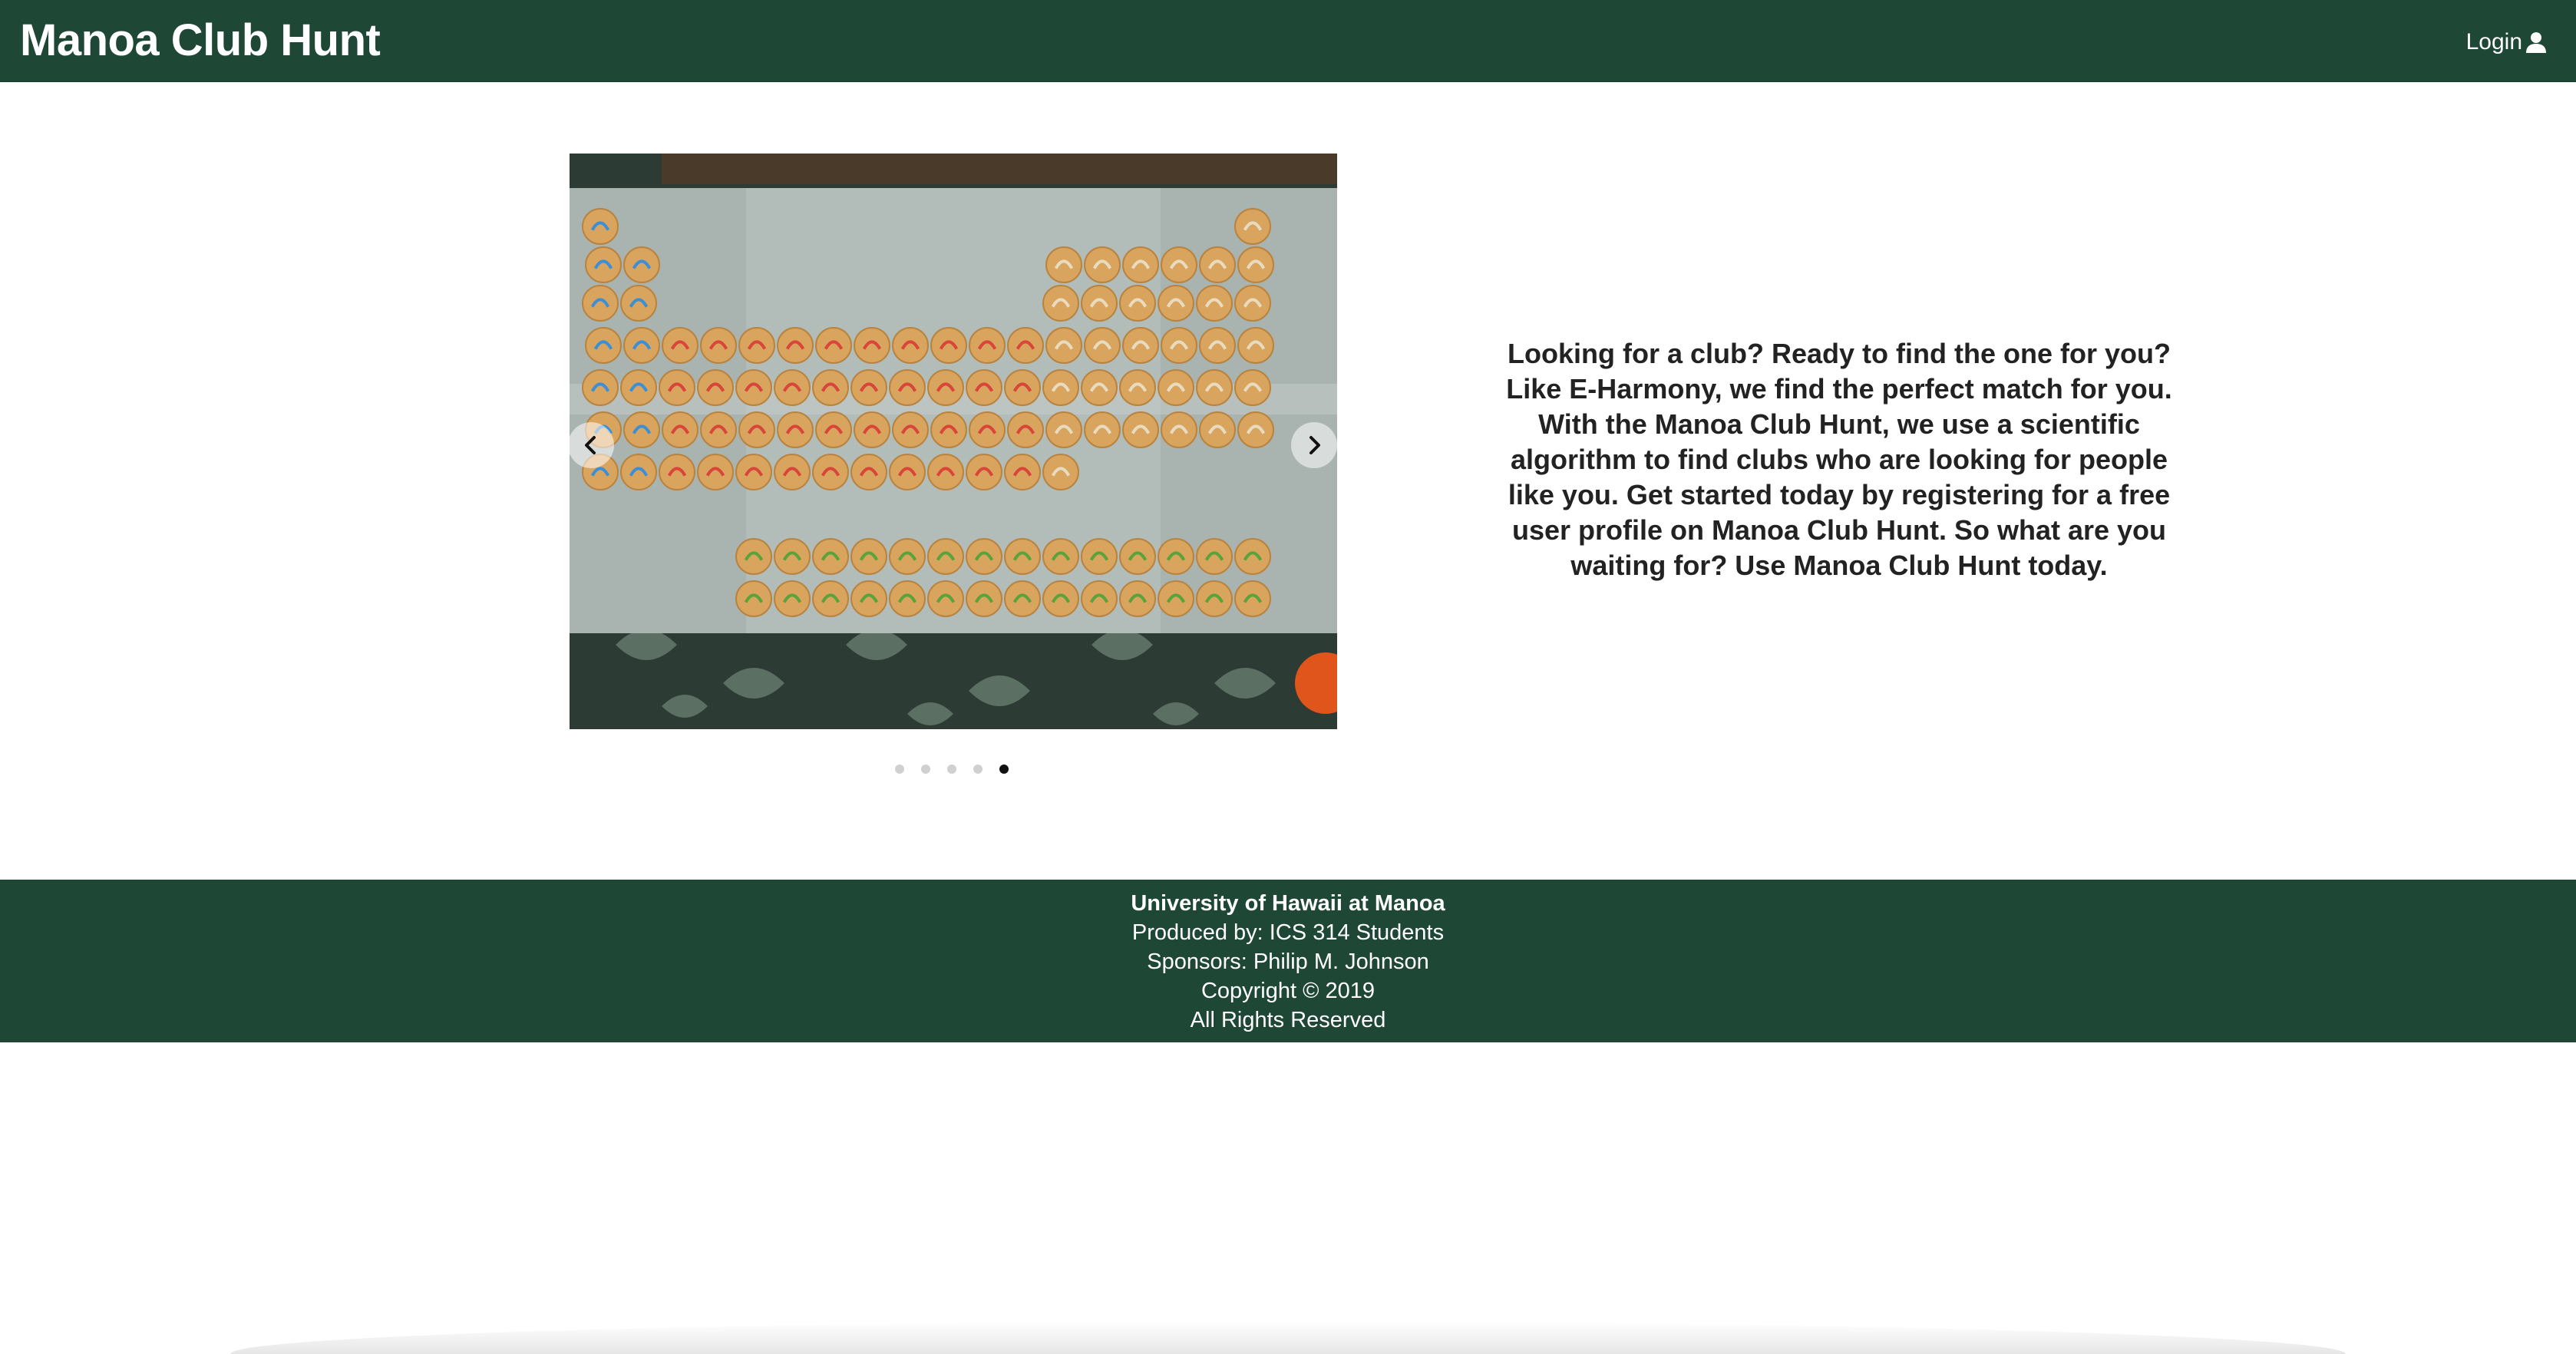  Describe the element at coordinates (1288, 991) in the screenshot. I see `footer-copyright: Copyright © 2019` at that location.